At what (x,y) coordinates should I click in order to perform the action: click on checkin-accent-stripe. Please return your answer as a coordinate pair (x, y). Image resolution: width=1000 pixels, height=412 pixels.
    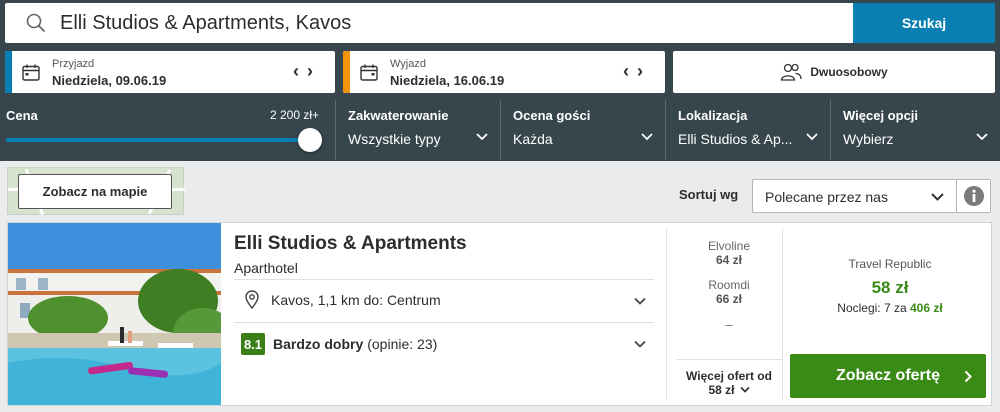
    Looking at the image, I should click on (8, 72).